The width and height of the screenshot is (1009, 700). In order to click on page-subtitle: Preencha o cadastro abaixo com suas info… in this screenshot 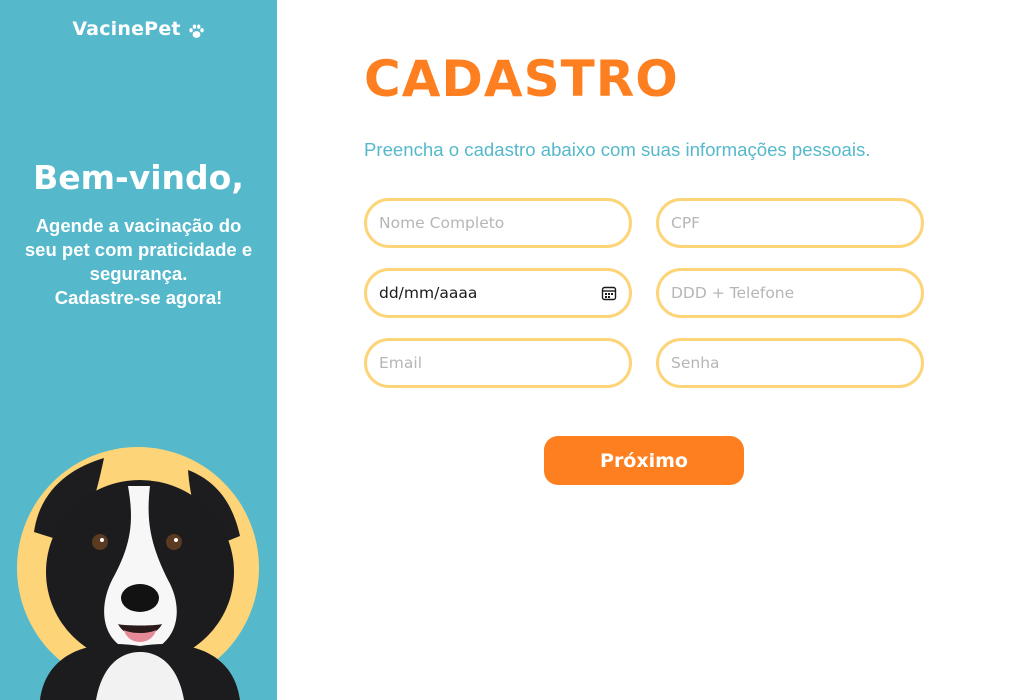, I will do `click(617, 149)`.